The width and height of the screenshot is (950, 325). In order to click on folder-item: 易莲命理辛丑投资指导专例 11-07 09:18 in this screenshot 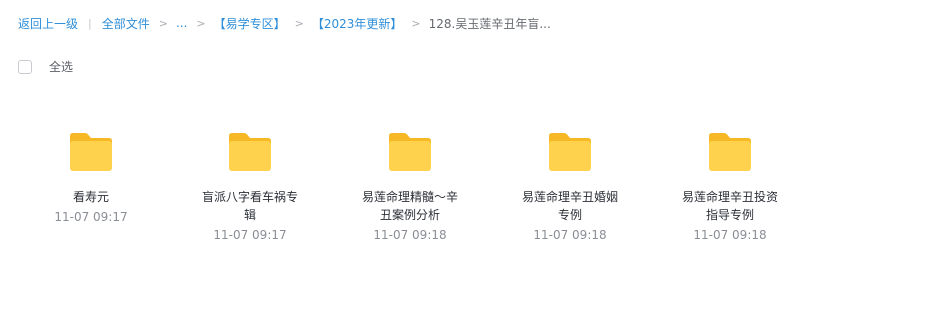, I will do `click(730, 183)`.